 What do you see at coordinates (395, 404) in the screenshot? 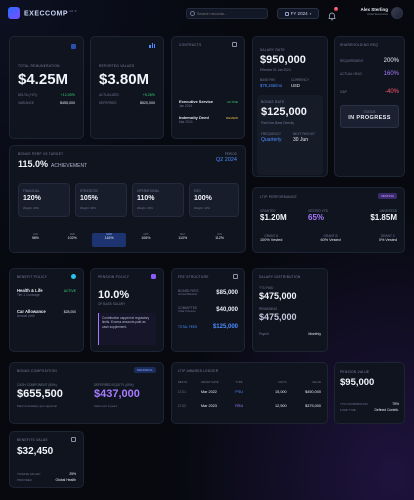
I see `contribution-value: 75%` at bounding box center [395, 404].